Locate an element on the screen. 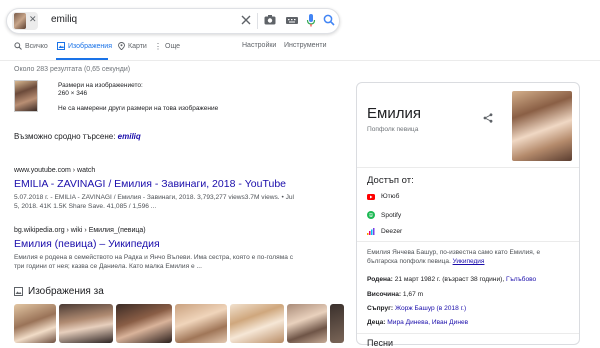  kp-fact-label: Съпруг: is located at coordinates (380, 308).